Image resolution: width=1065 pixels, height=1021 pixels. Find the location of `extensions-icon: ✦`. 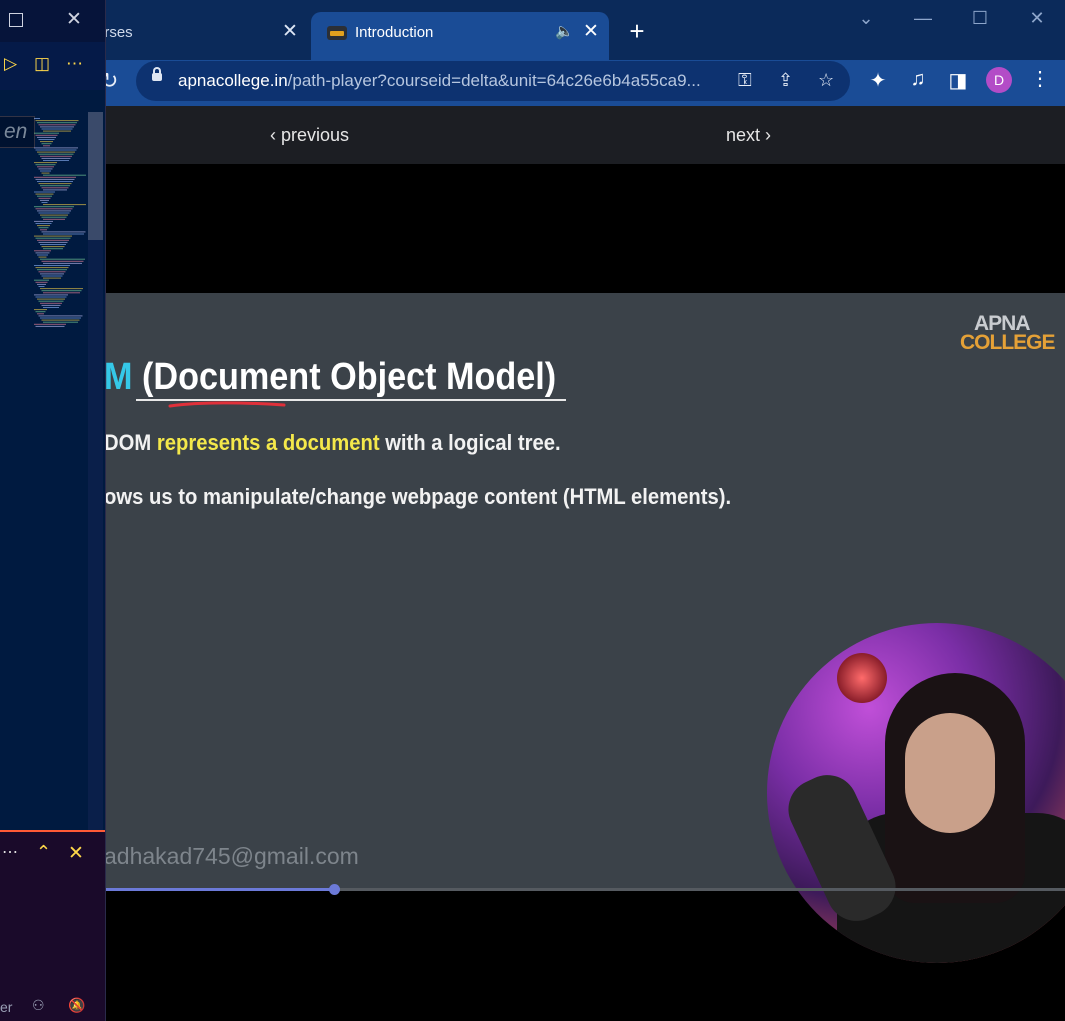

extensions-icon: ✦ is located at coordinates (878, 80).